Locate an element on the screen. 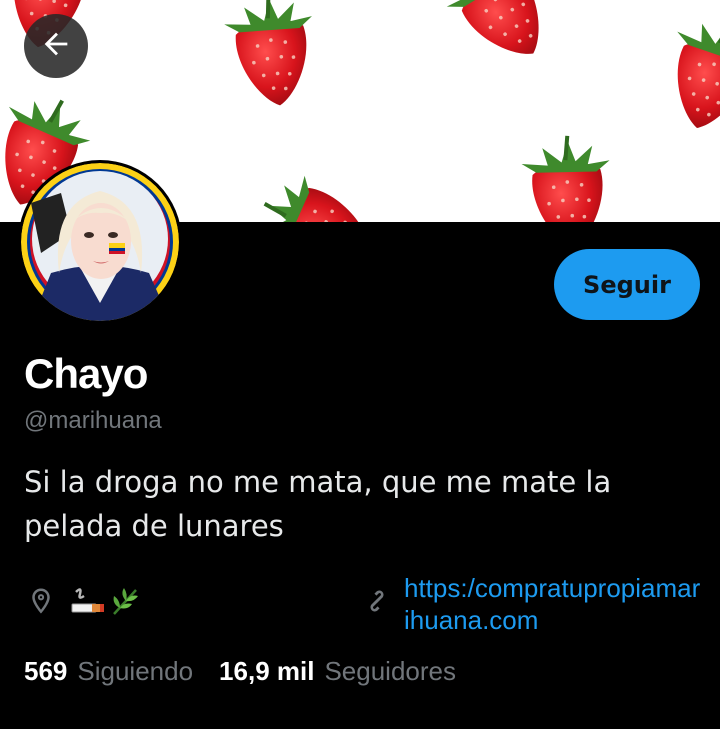  profile-stats: 569 Siguiendo 16,9 mil Seguidores is located at coordinates (240, 671).